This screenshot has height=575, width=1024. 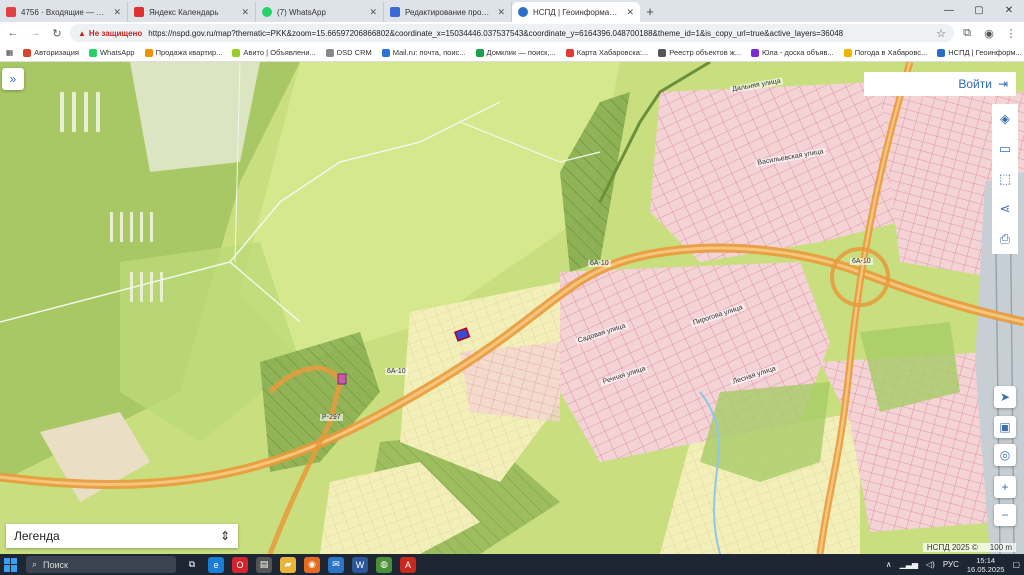 I want to click on legend-dropdown: Легенда ⇕, so click(x=122, y=536).